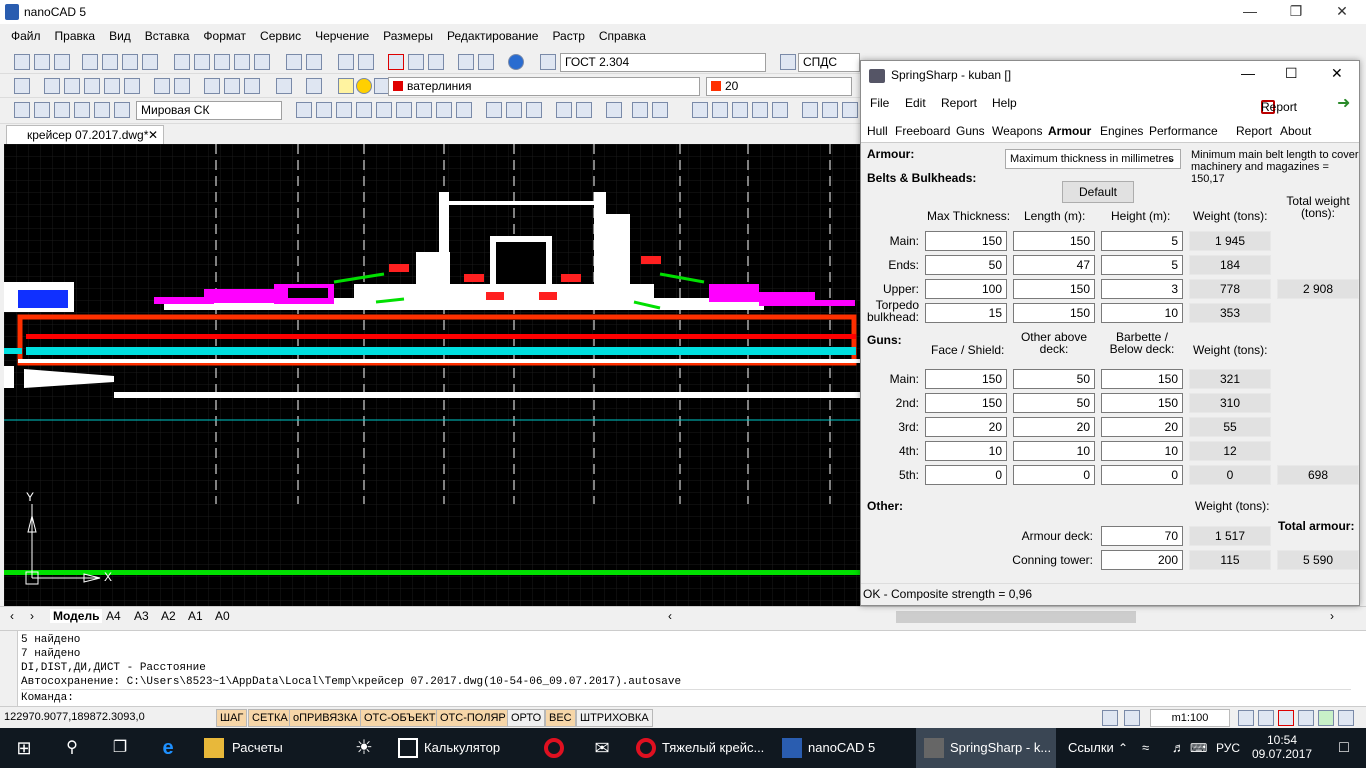 Image resolution: width=1366 pixels, height=768 pixels. I want to click on paste-icon, so click(222, 62).